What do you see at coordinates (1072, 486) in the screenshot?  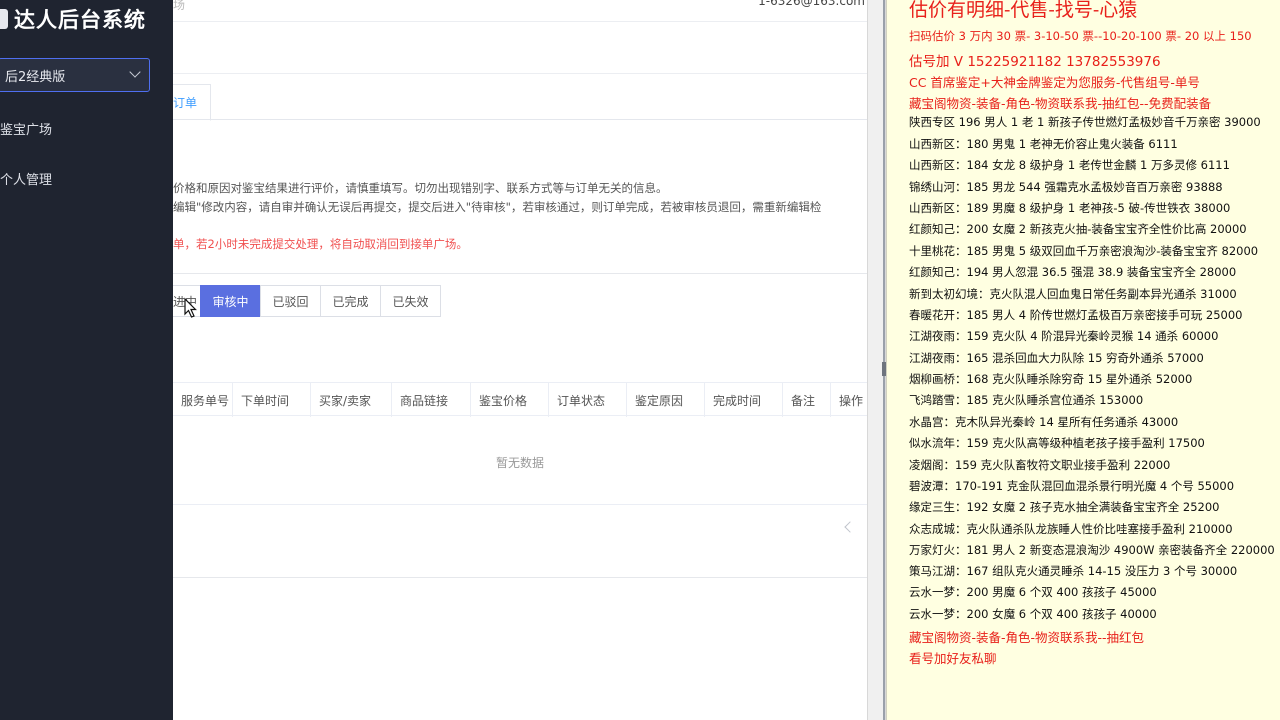 I see `document-line: 碧波潭：170-191 克金队混回血混杀景行明光魔 4 个号 55000` at bounding box center [1072, 486].